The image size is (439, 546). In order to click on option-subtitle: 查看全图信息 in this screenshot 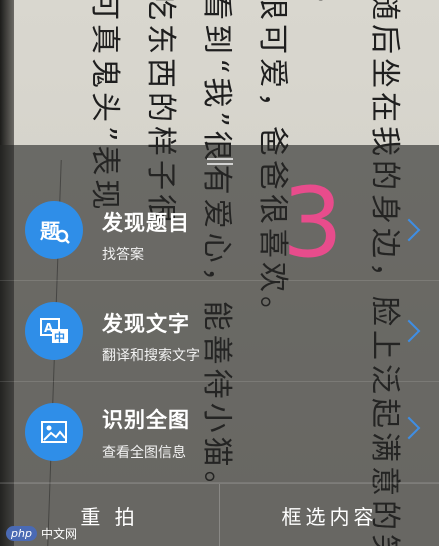, I will do `click(144, 453)`.